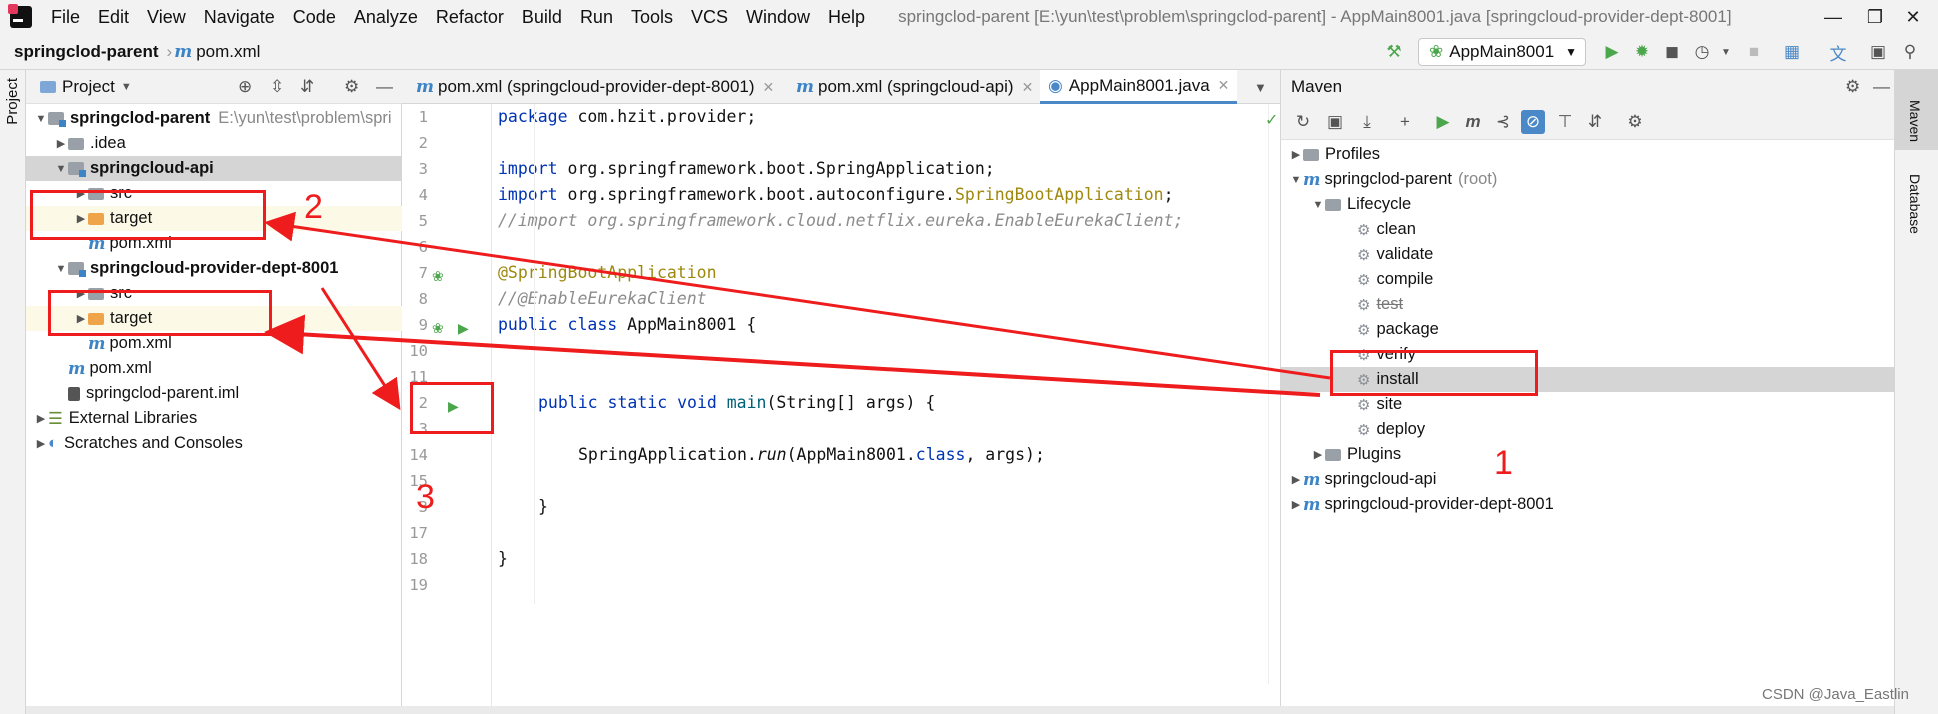 This screenshot has height=714, width=1938. What do you see at coordinates (148, 215) in the screenshot?
I see `annotation-box-api-target` at bounding box center [148, 215].